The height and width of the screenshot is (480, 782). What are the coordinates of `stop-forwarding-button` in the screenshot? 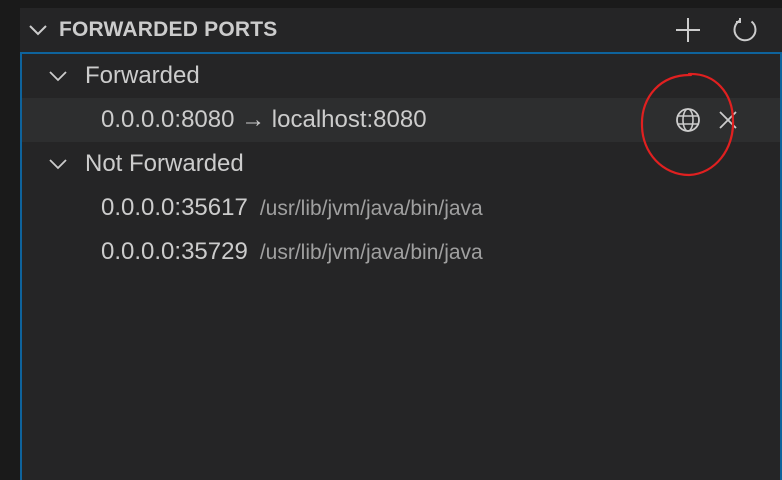 It's located at (728, 120).